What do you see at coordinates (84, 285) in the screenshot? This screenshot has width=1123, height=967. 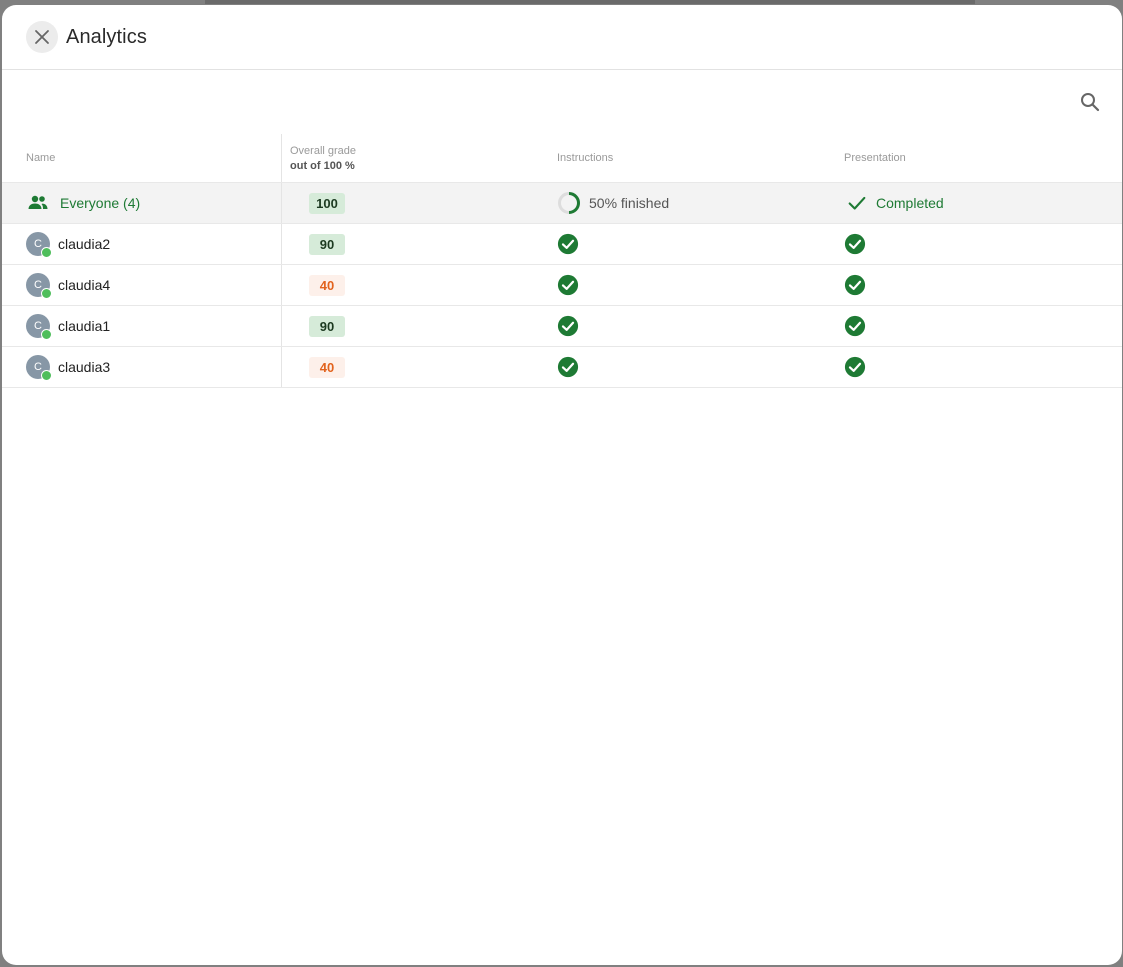 I see `student-name: claudia4` at bounding box center [84, 285].